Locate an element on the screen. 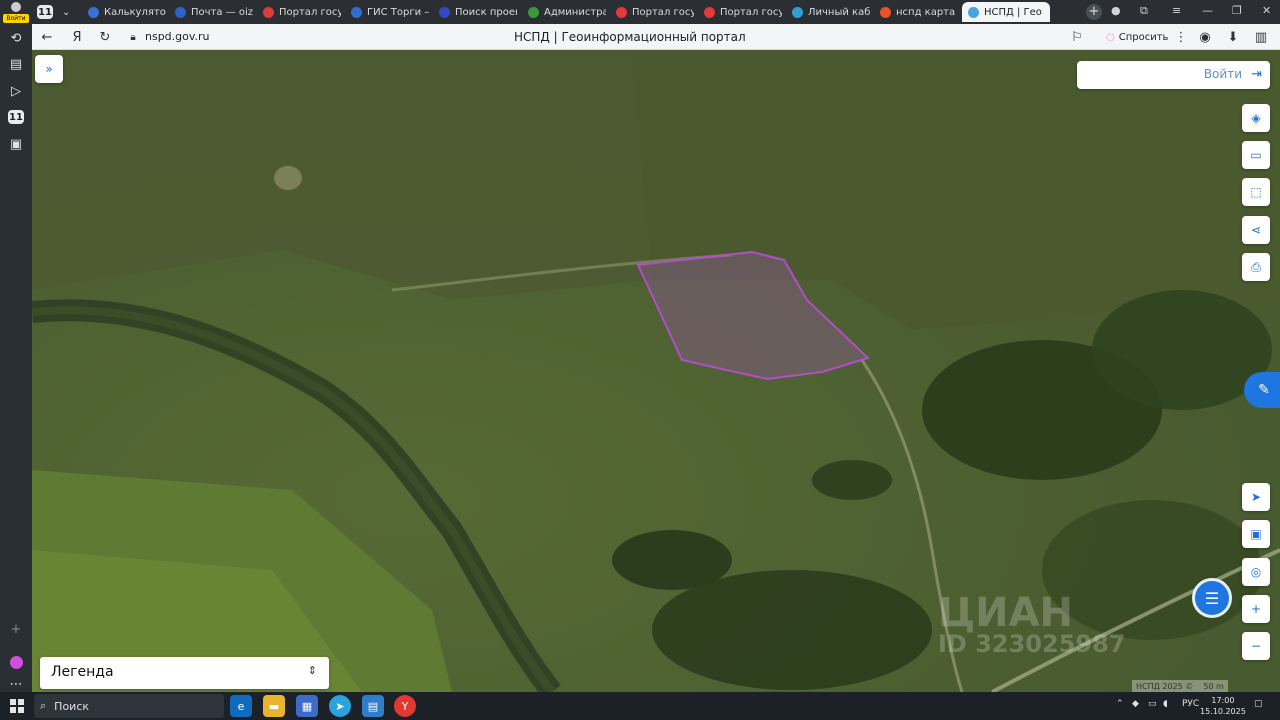 The height and width of the screenshot is (720, 1280). clock-time: 17:00 is located at coordinates (1223, 700).